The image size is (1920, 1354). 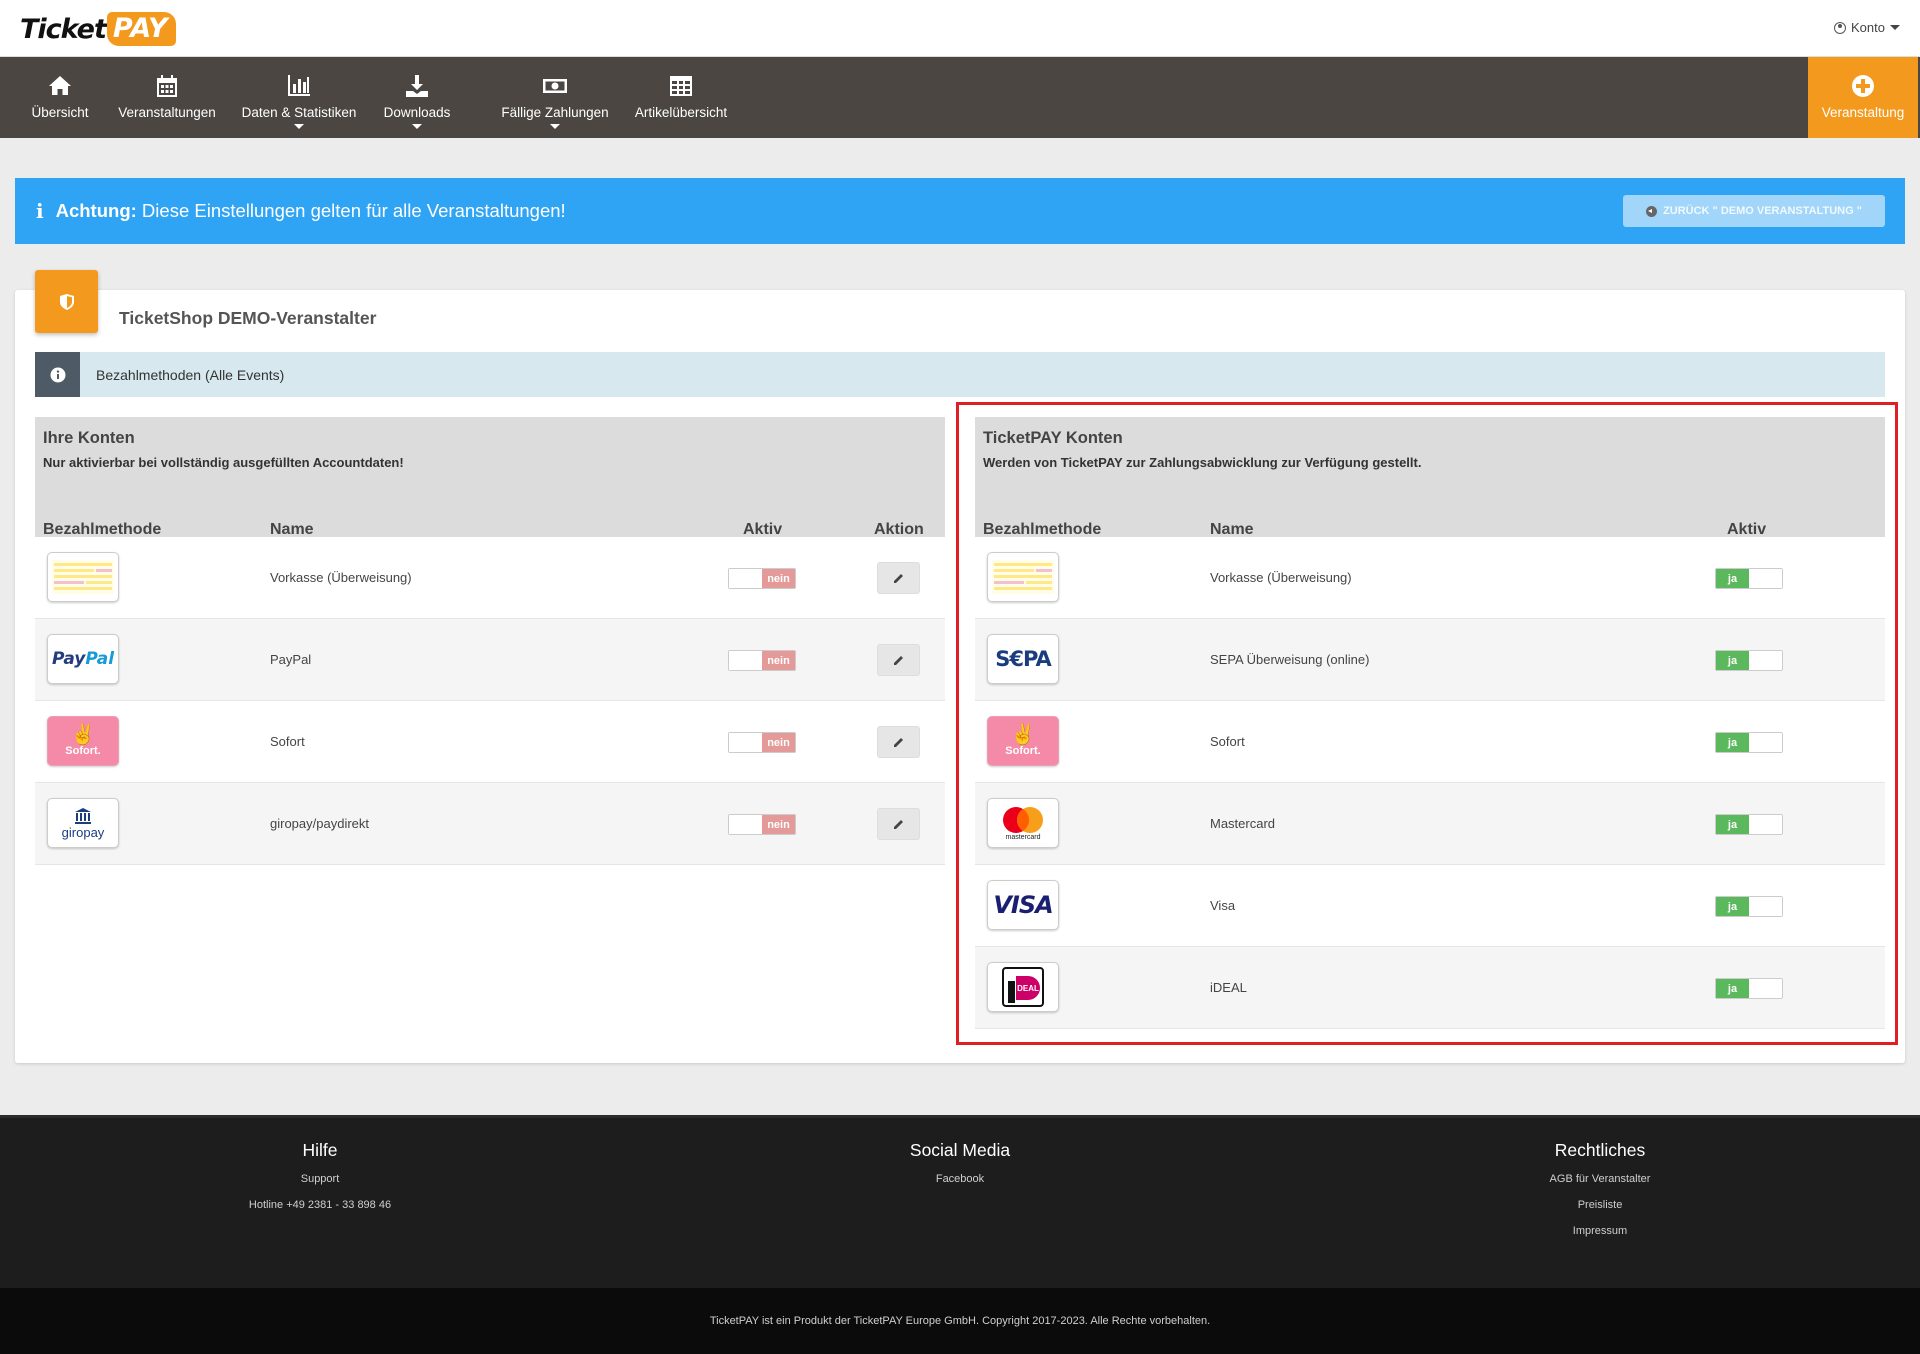 What do you see at coordinates (490, 742) in the screenshot?
I see `table-row: ✌ Sofort. Sofort nein` at bounding box center [490, 742].